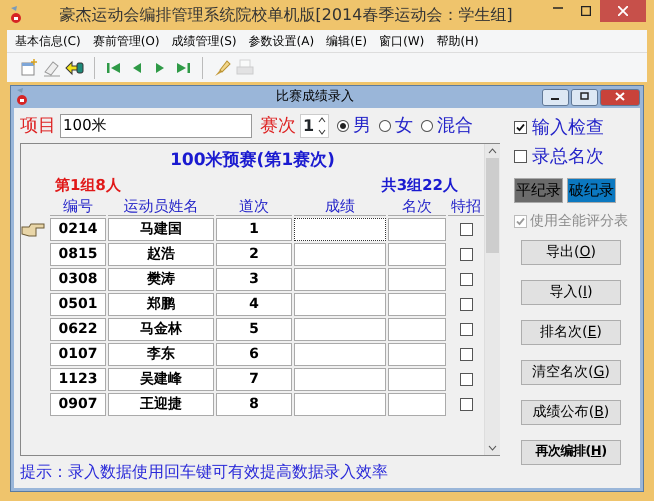 The height and width of the screenshot is (501, 654). Describe the element at coordinates (278, 126) in the screenshot. I see `field-label: 赛次` at that location.